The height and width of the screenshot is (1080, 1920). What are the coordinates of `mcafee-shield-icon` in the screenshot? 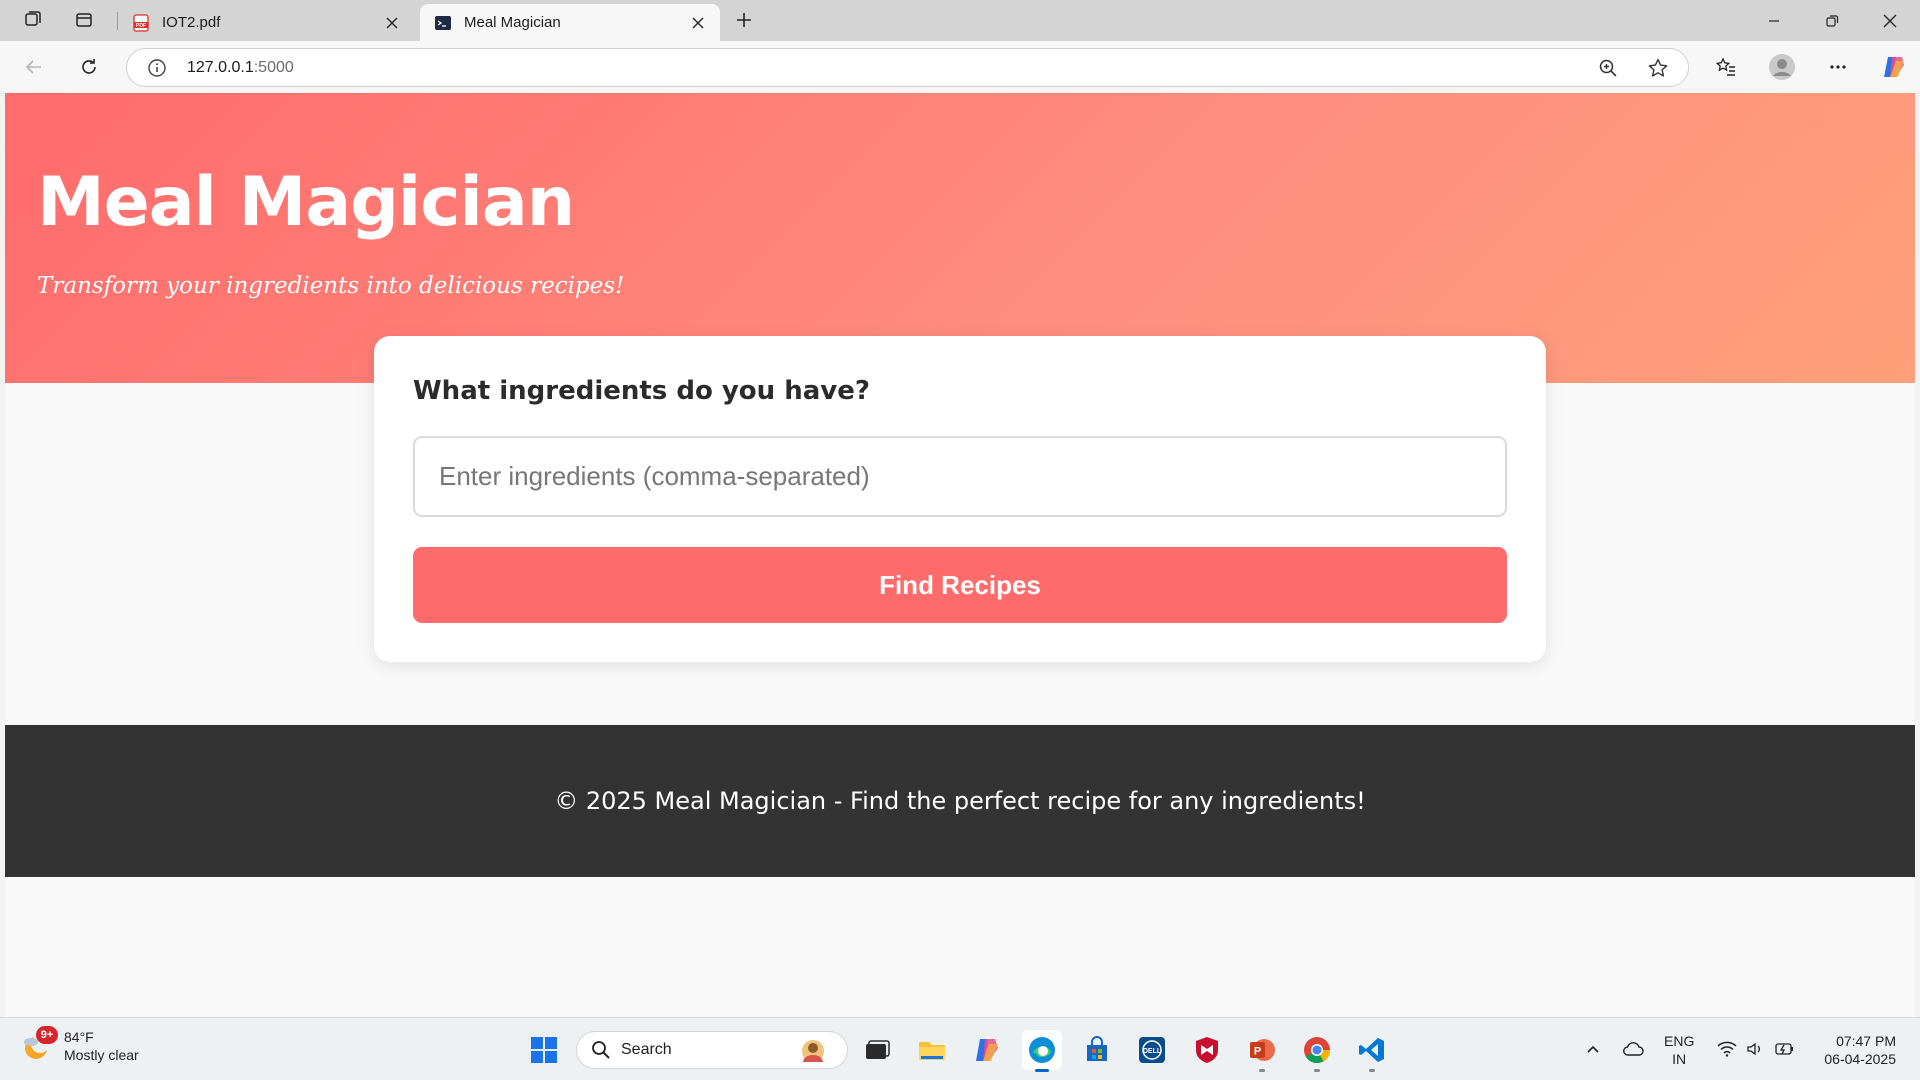 It's located at (1207, 1050).